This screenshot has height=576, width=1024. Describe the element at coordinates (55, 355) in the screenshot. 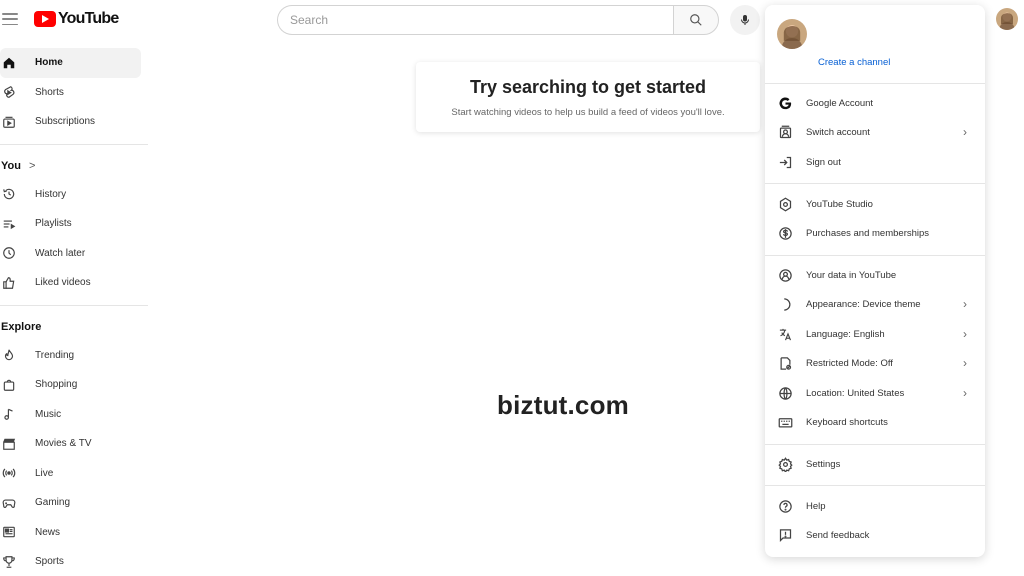

I see `sidebar-item-label: Trending` at that location.